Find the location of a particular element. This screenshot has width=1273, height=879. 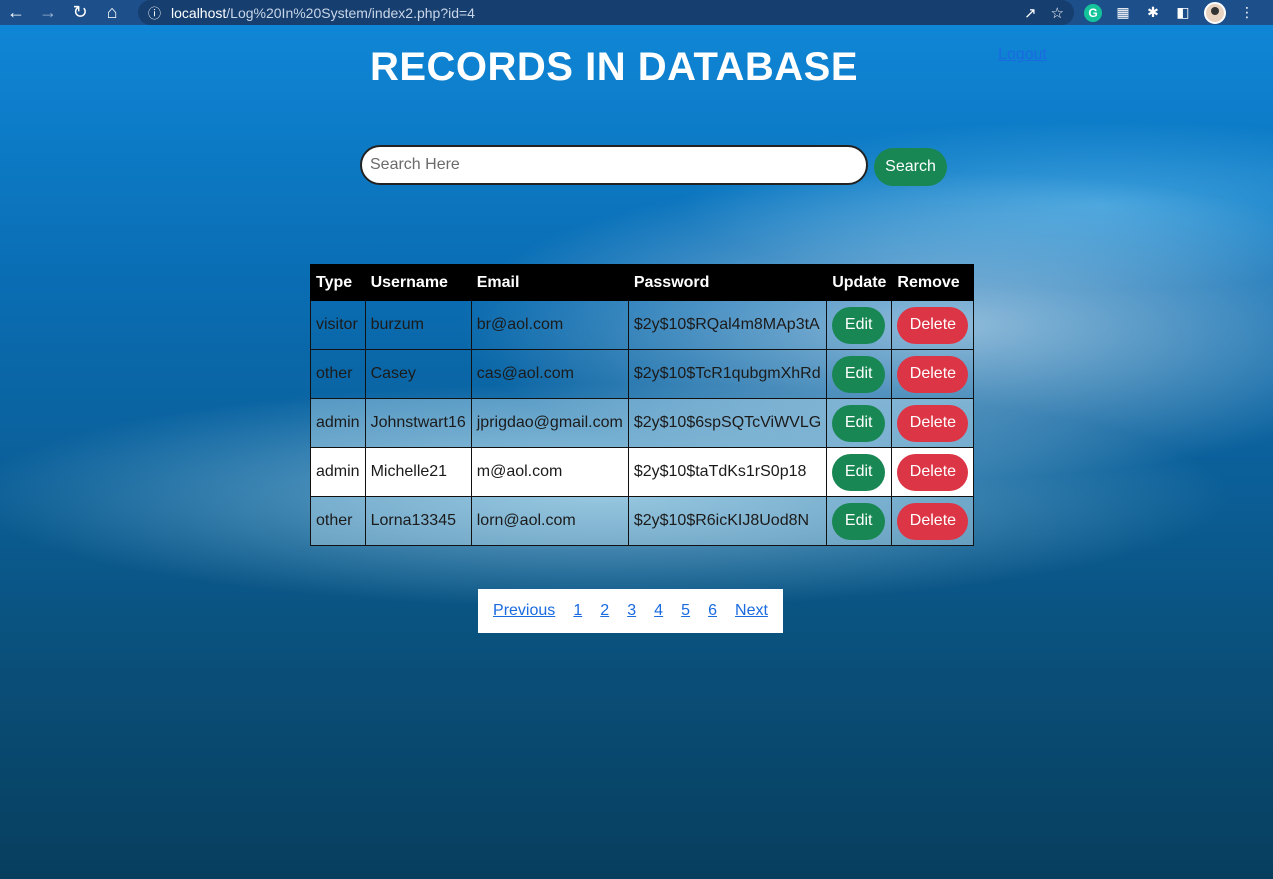

column-header-email: Email is located at coordinates (549, 282).